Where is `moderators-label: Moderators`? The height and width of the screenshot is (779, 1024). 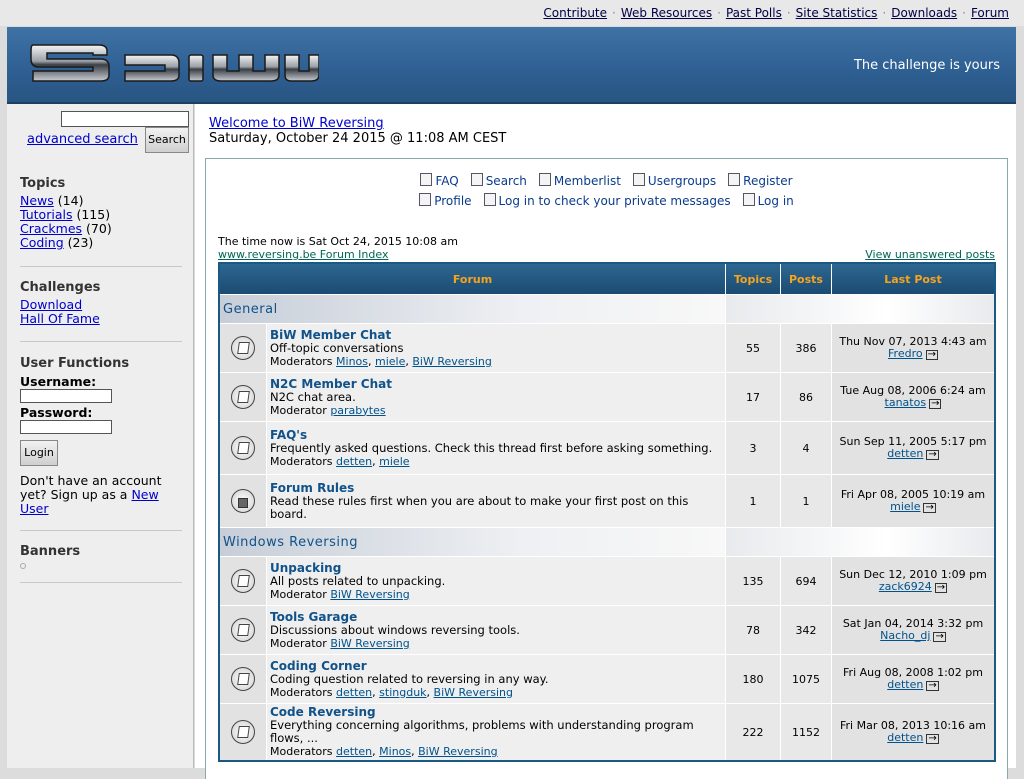 moderators-label: Moderators is located at coordinates (301, 692).